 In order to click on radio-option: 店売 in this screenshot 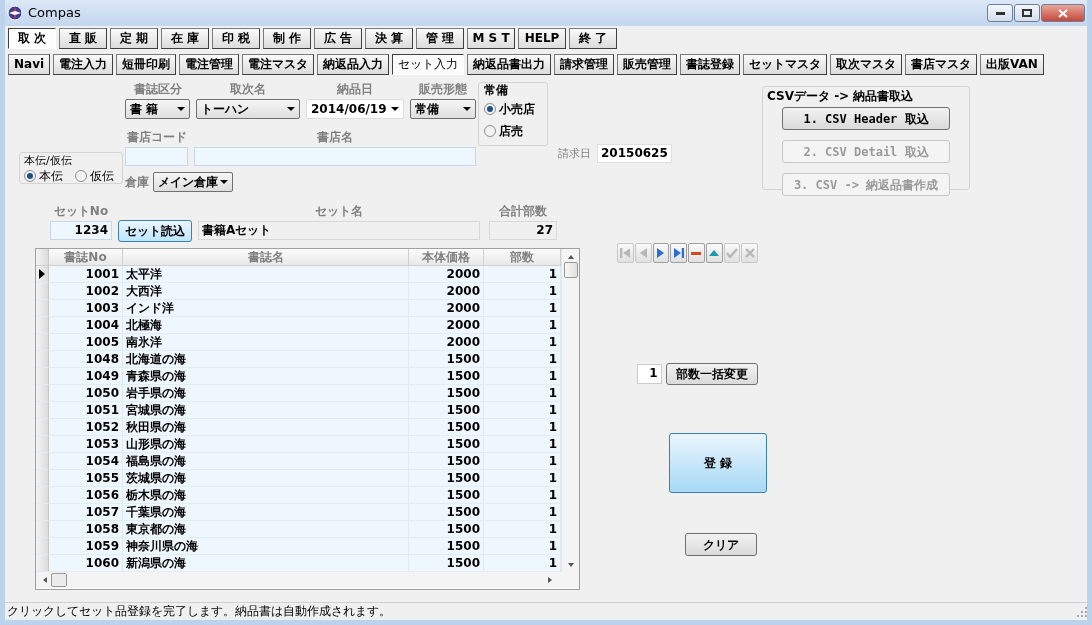, I will do `click(513, 131)`.